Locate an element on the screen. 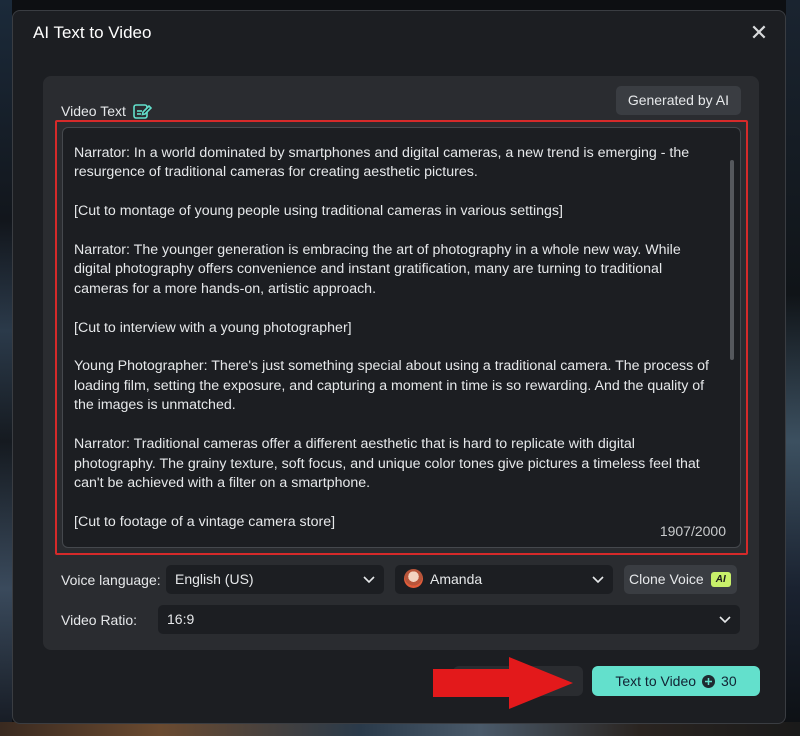 The image size is (800, 736). ratio-row: Video Ratio: 16:9 is located at coordinates (400, 619).